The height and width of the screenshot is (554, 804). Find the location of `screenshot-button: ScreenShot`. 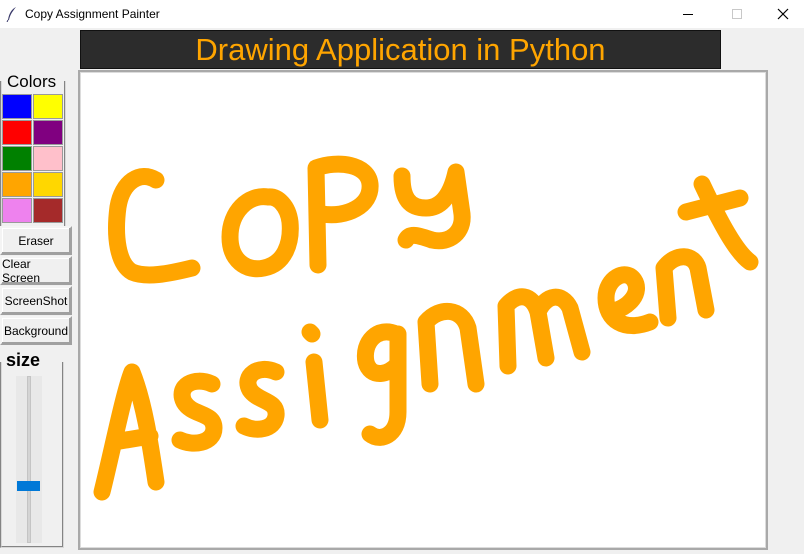

screenshot-button: ScreenShot is located at coordinates (36, 300).